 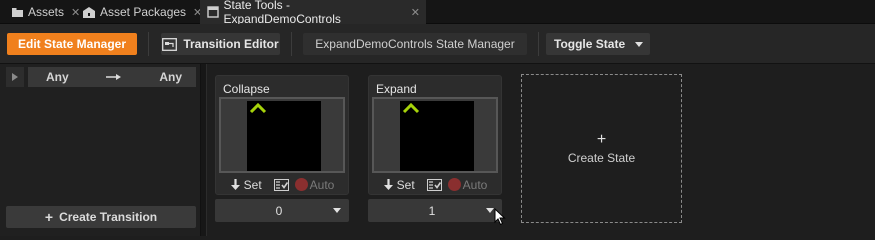 What do you see at coordinates (108, 217) in the screenshot?
I see `create-transition-label: Create Transition` at bounding box center [108, 217].